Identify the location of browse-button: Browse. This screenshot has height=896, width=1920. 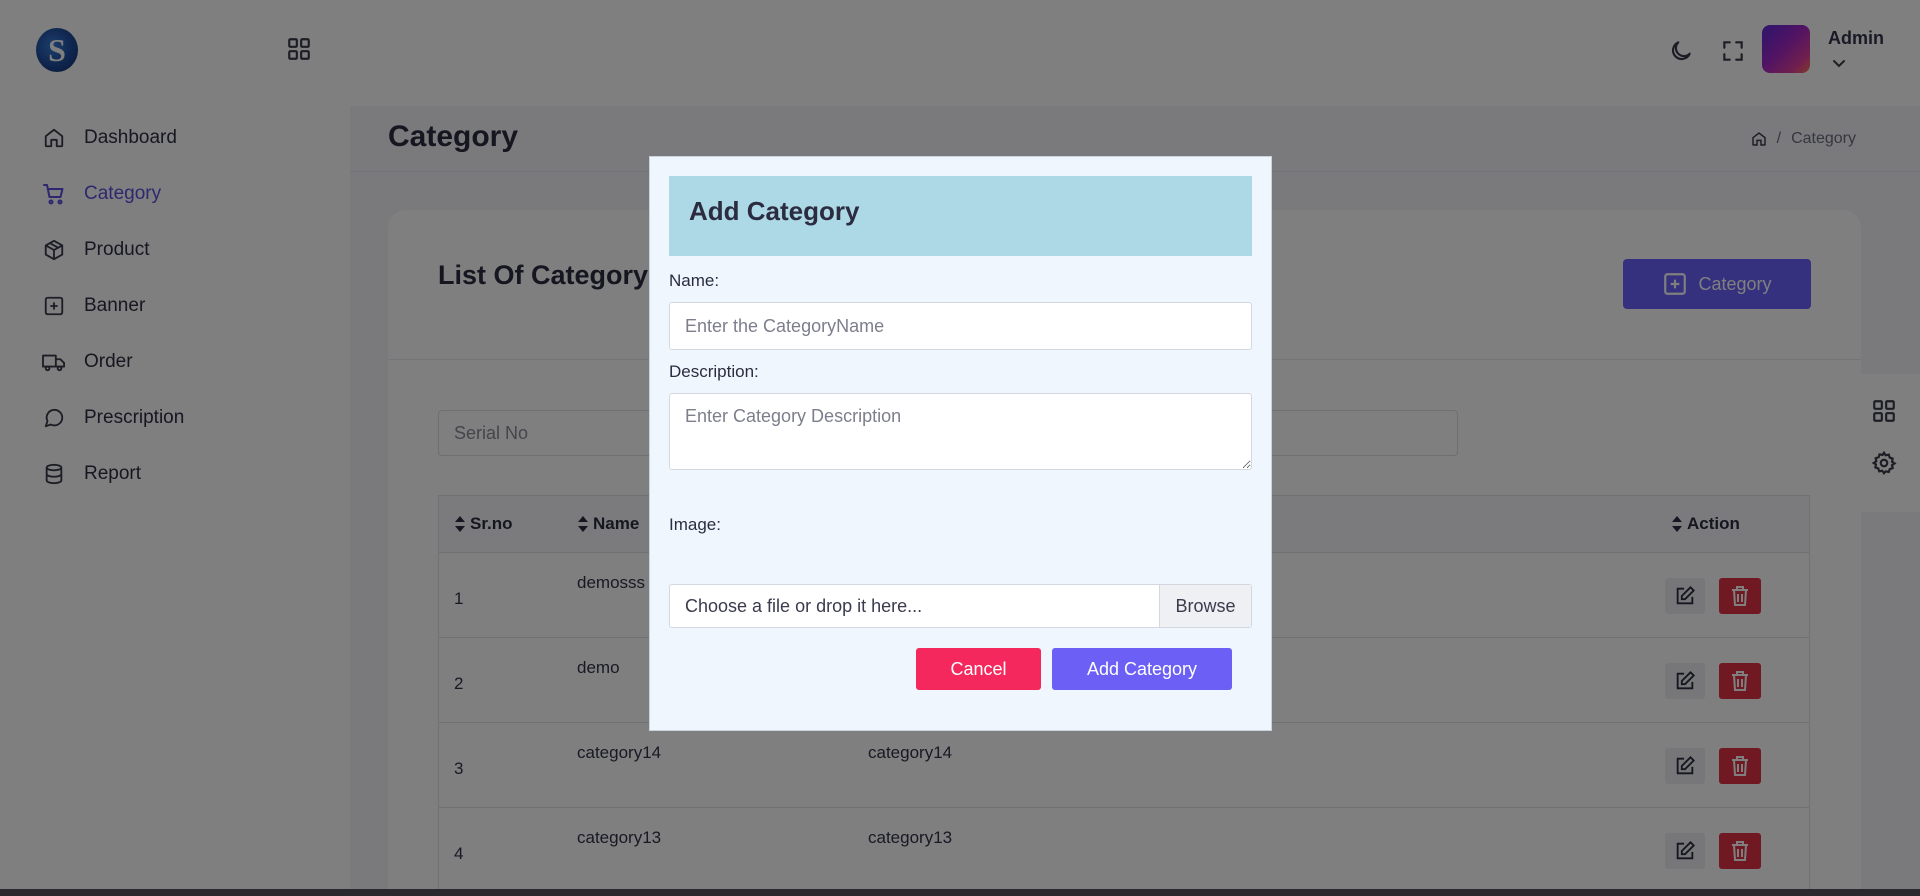
(1205, 606).